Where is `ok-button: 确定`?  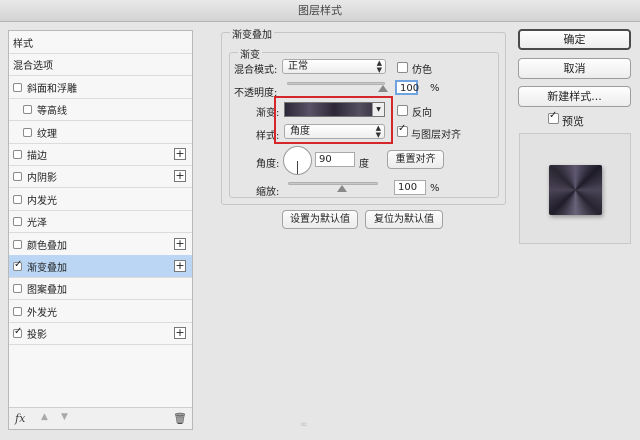 ok-button: 确定 is located at coordinates (574, 39).